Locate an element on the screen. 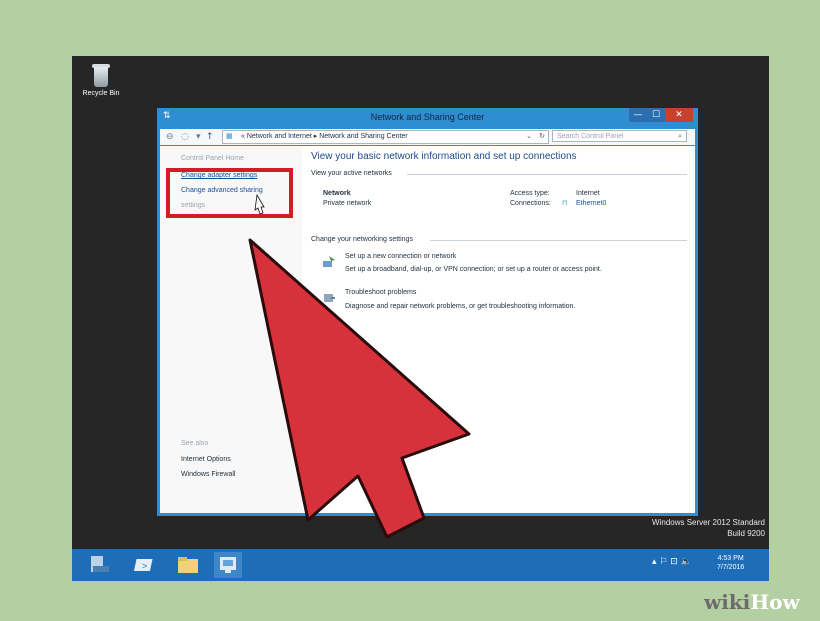 The image size is (820, 621). back-arrow-icon: ⊖ is located at coordinates (170, 137).